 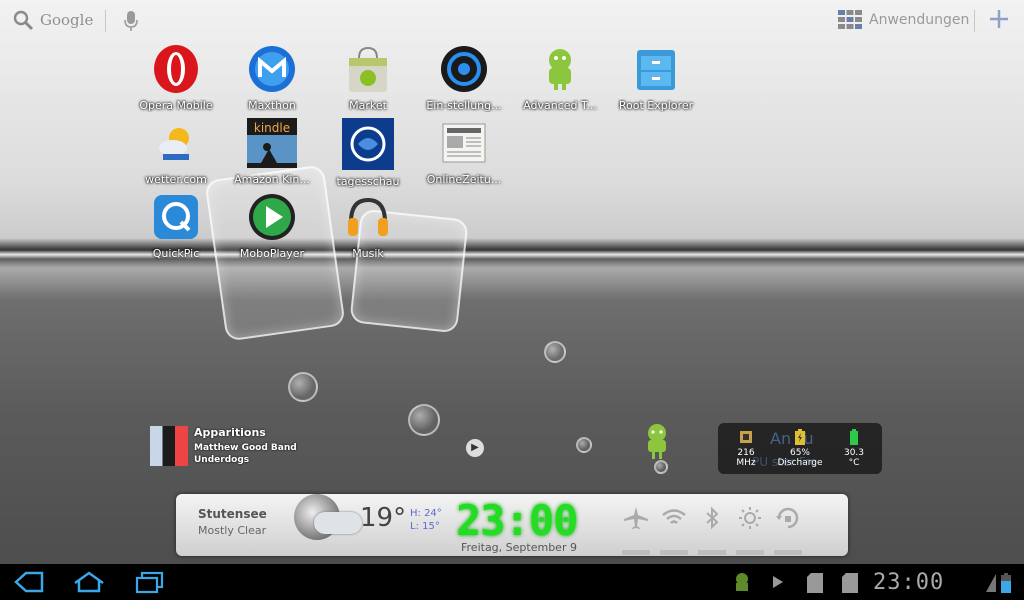 What do you see at coordinates (519, 547) in the screenshot?
I see `clock-date: Freitag, September 9` at bounding box center [519, 547].